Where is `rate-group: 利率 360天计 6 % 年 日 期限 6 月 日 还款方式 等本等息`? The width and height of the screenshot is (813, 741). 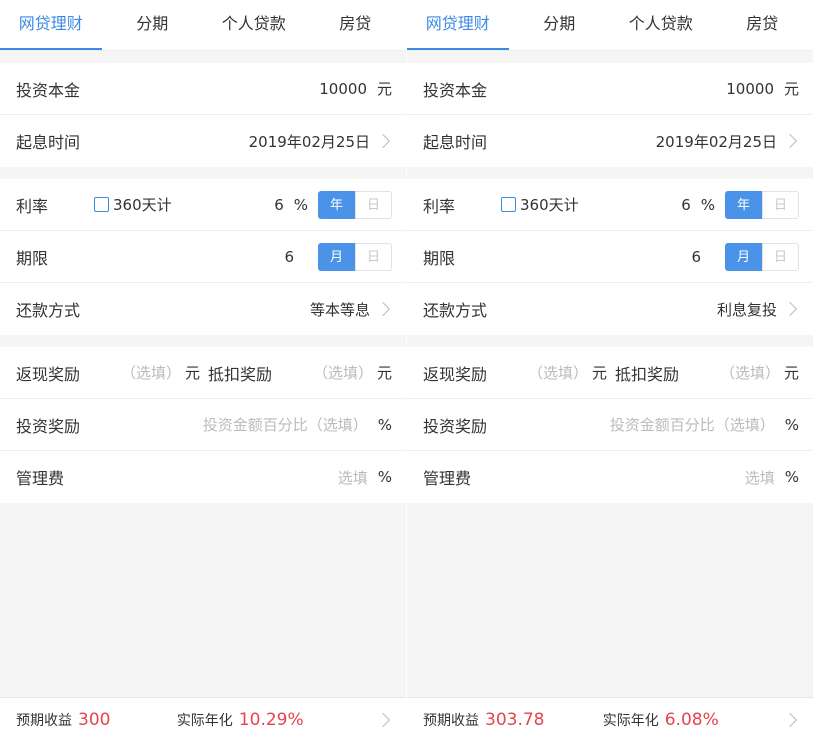 rate-group: 利率 360天计 6 % 年 日 期限 6 月 日 还款方式 等本等息 is located at coordinates (203, 257).